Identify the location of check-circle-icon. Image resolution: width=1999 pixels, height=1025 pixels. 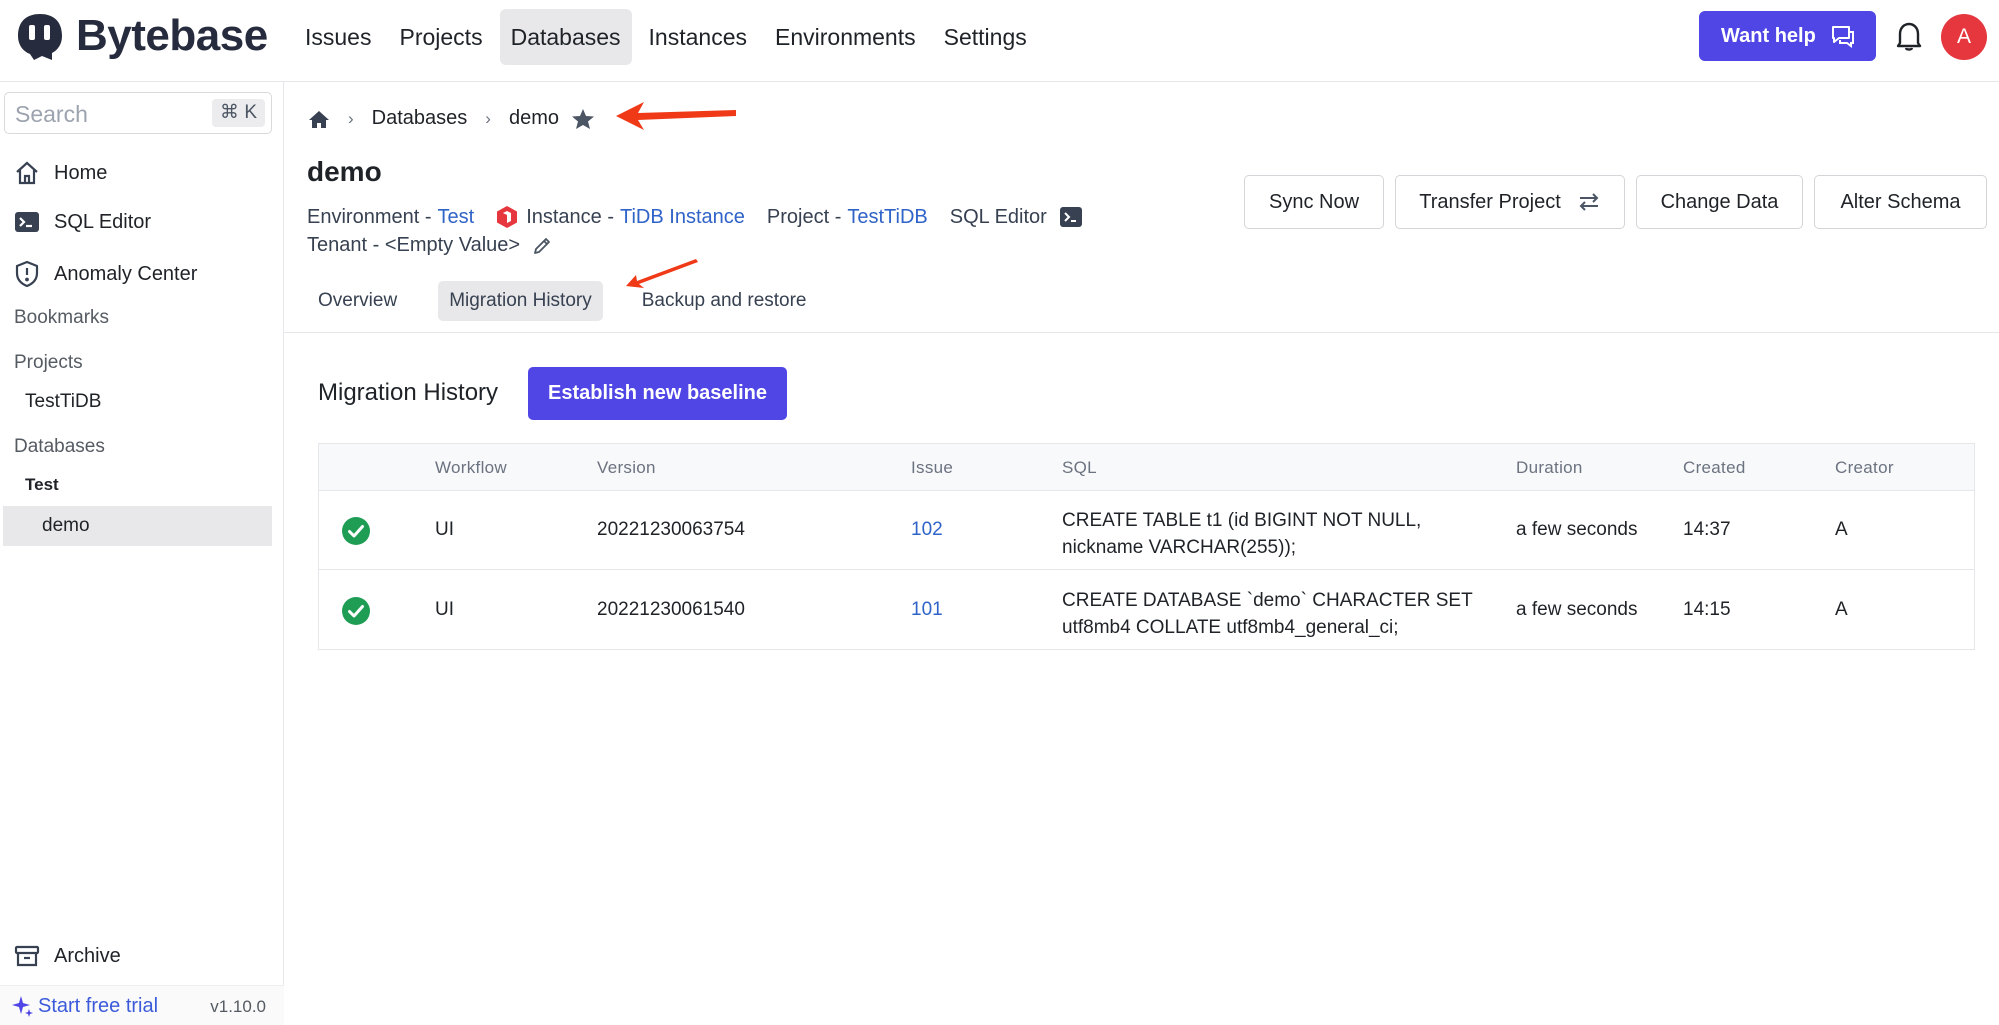
(356, 531).